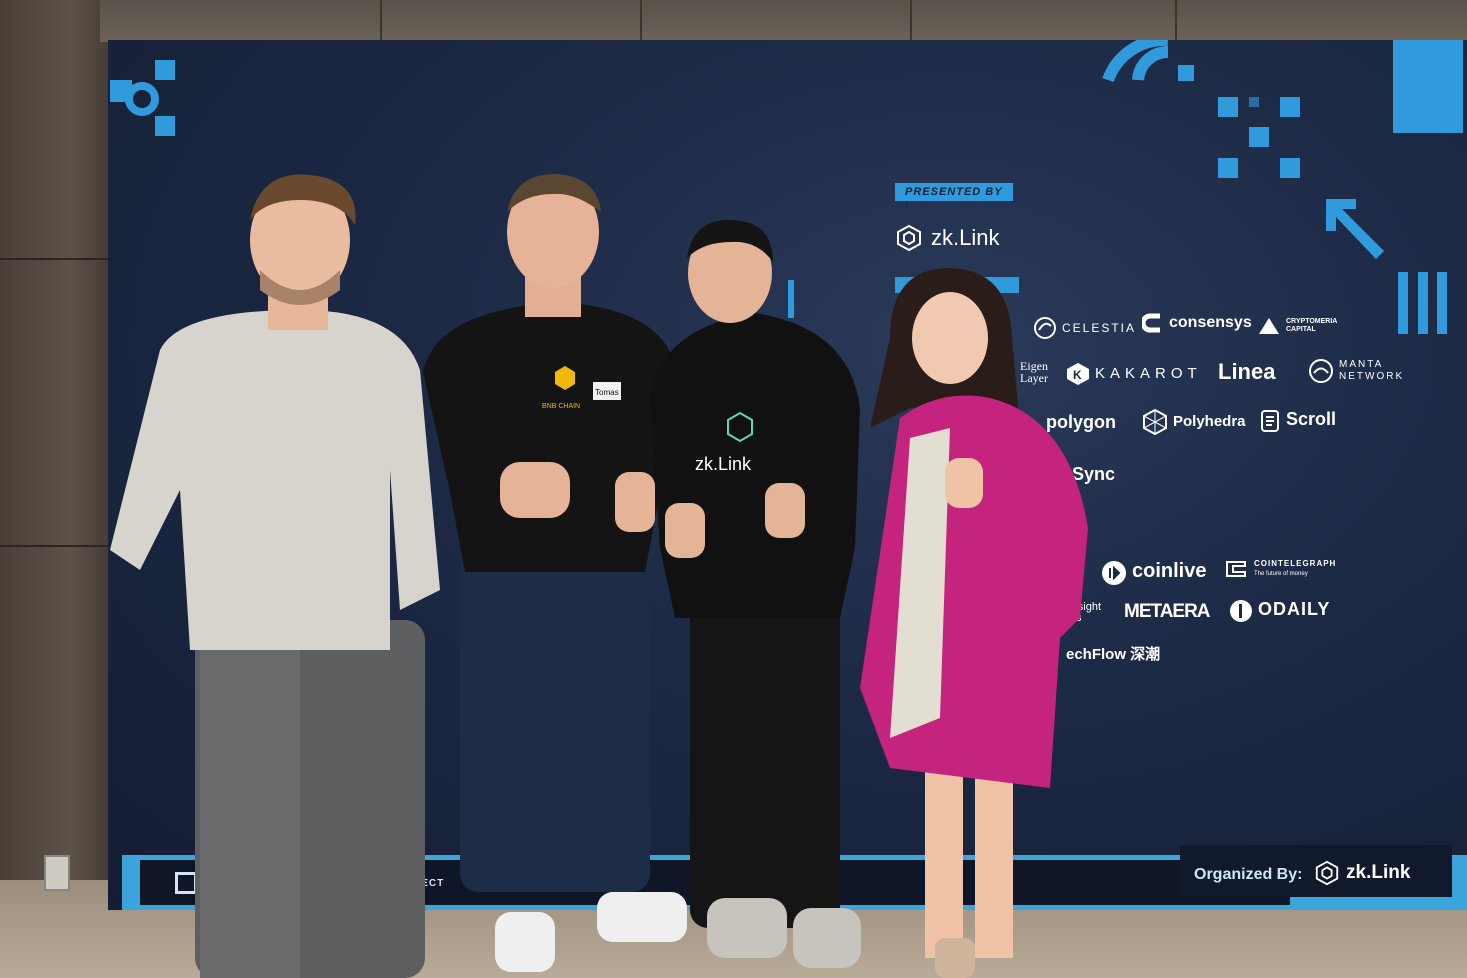 This screenshot has height=978, width=1467. Describe the element at coordinates (561, 406) in the screenshot. I see `shirt-logo-text: BNB CHAIN` at that location.